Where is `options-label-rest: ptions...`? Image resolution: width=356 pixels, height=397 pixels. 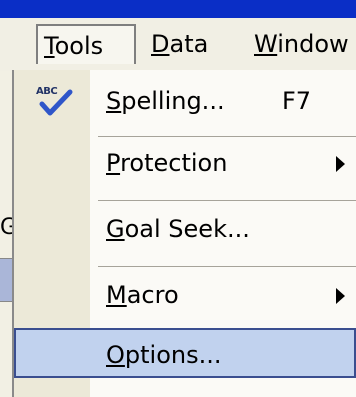 options-label-rest: ptions... is located at coordinates (173, 355).